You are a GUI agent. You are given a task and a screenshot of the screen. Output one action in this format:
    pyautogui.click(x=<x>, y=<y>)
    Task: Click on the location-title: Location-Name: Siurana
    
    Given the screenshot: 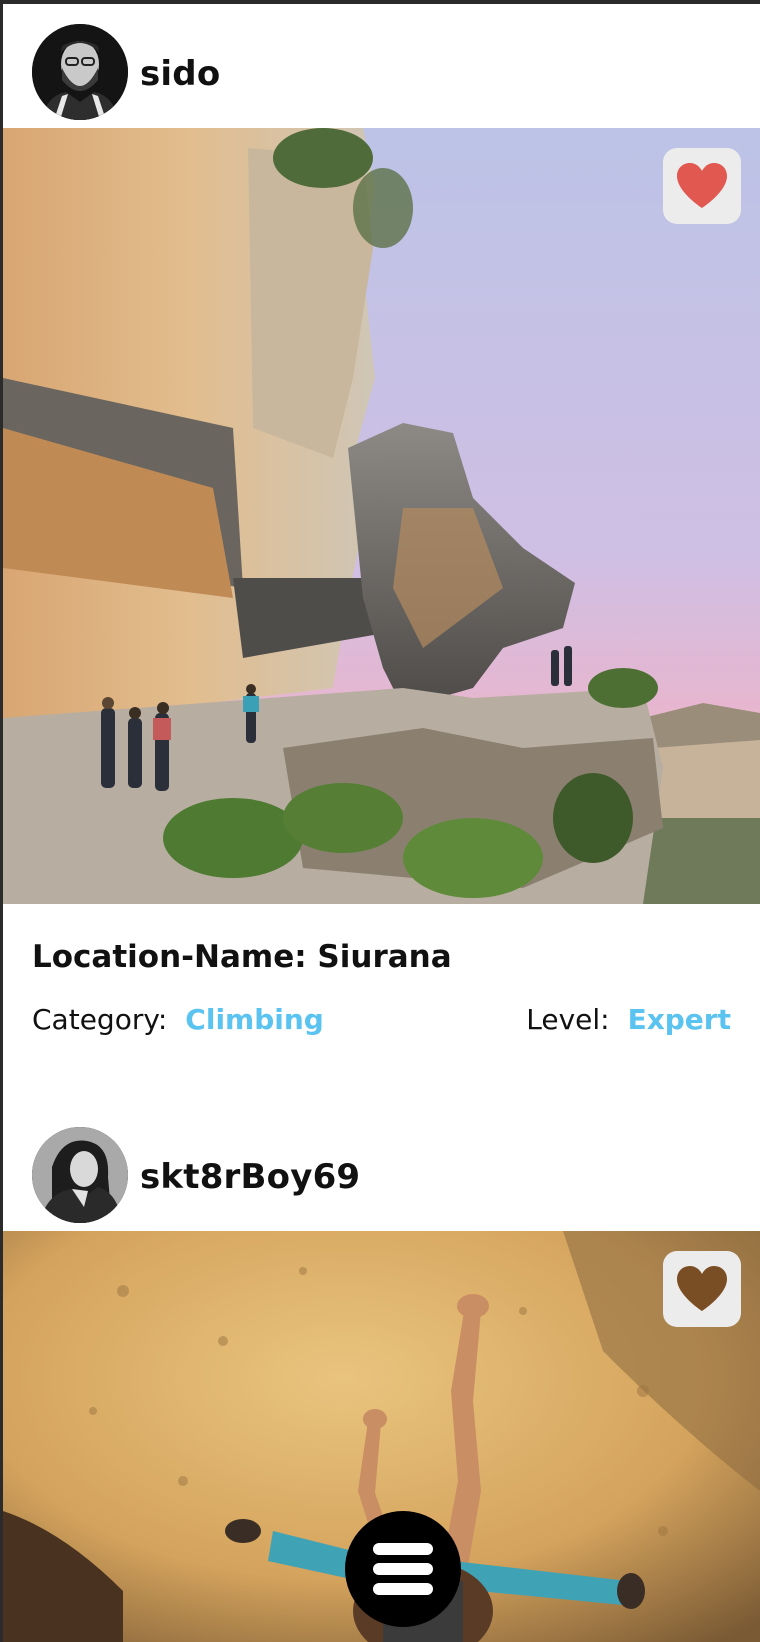 What is the action you would take?
    pyautogui.click(x=242, y=957)
    